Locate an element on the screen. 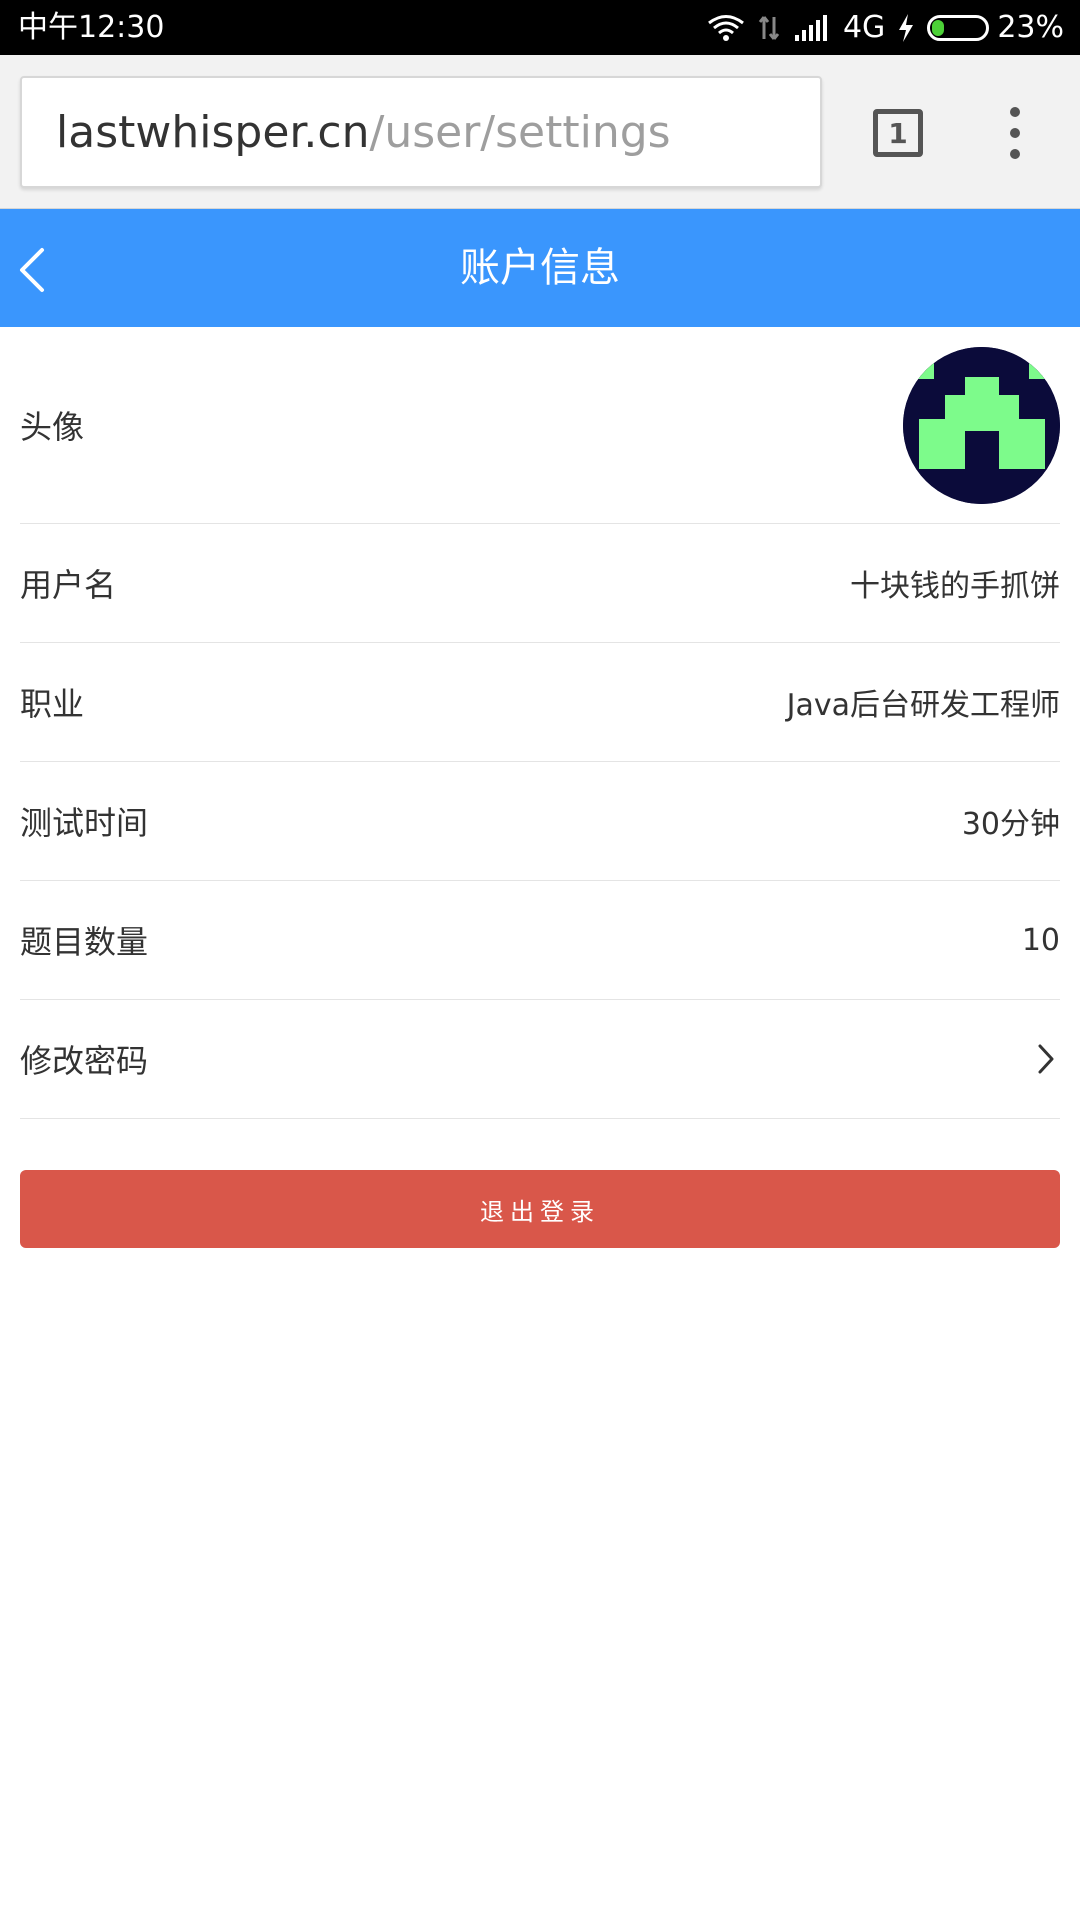 This screenshot has width=1080, height=1920. question-count-row: 题目数量 10 is located at coordinates (540, 940).